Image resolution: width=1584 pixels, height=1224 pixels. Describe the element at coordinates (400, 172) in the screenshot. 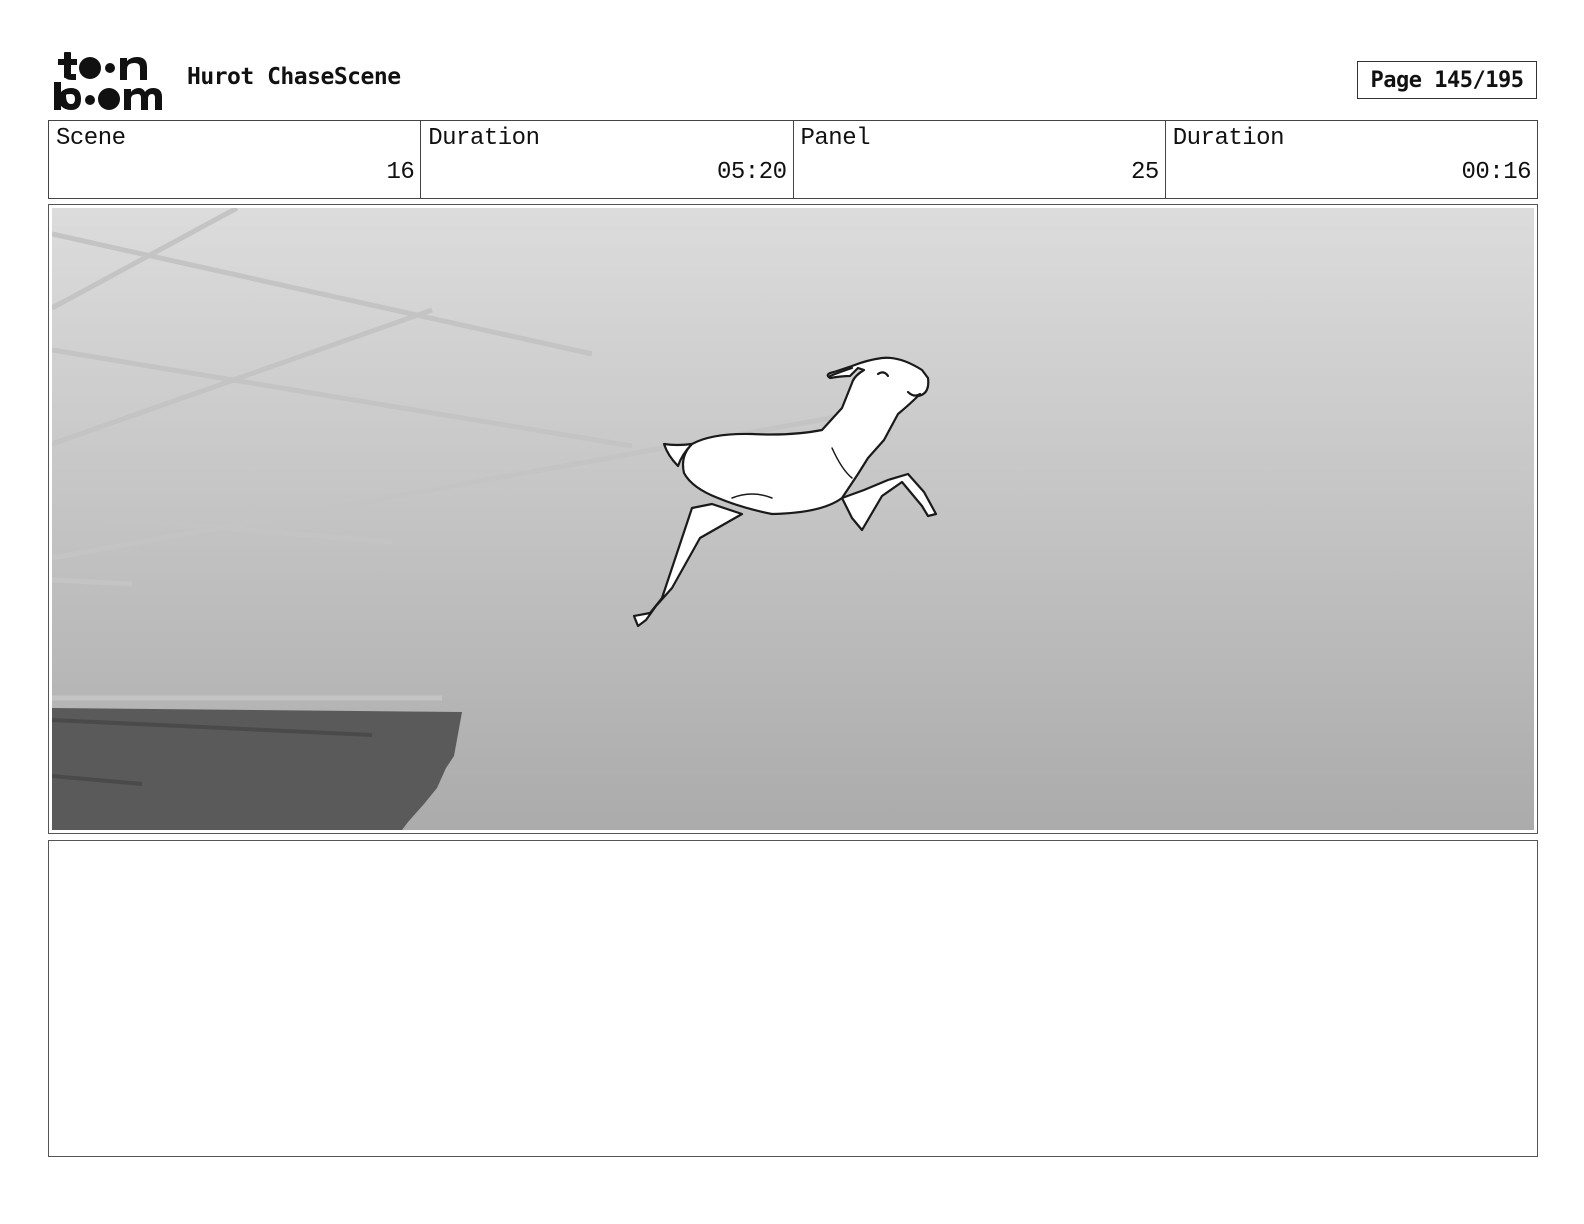

I see `scene-value: 16` at that location.